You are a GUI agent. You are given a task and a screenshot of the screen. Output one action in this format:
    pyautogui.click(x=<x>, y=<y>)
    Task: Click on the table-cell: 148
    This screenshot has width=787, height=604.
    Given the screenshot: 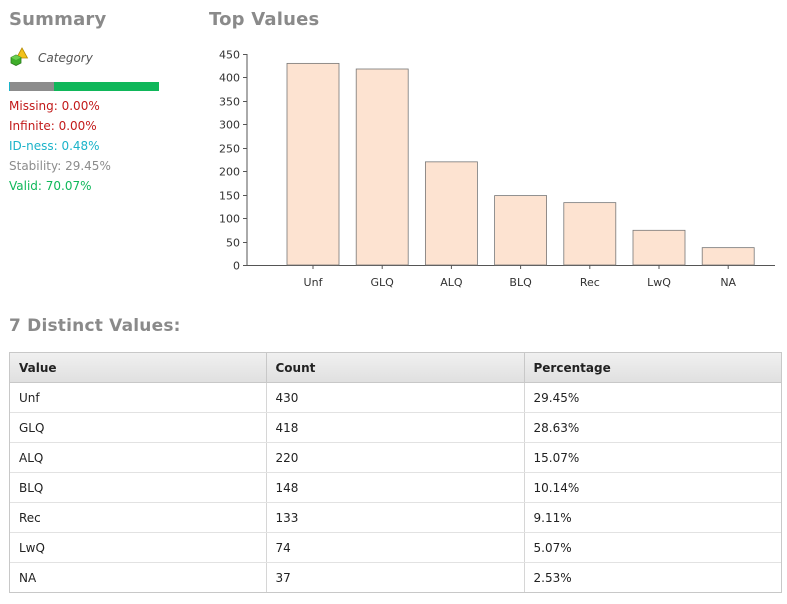 What is the action you would take?
    pyautogui.click(x=395, y=487)
    